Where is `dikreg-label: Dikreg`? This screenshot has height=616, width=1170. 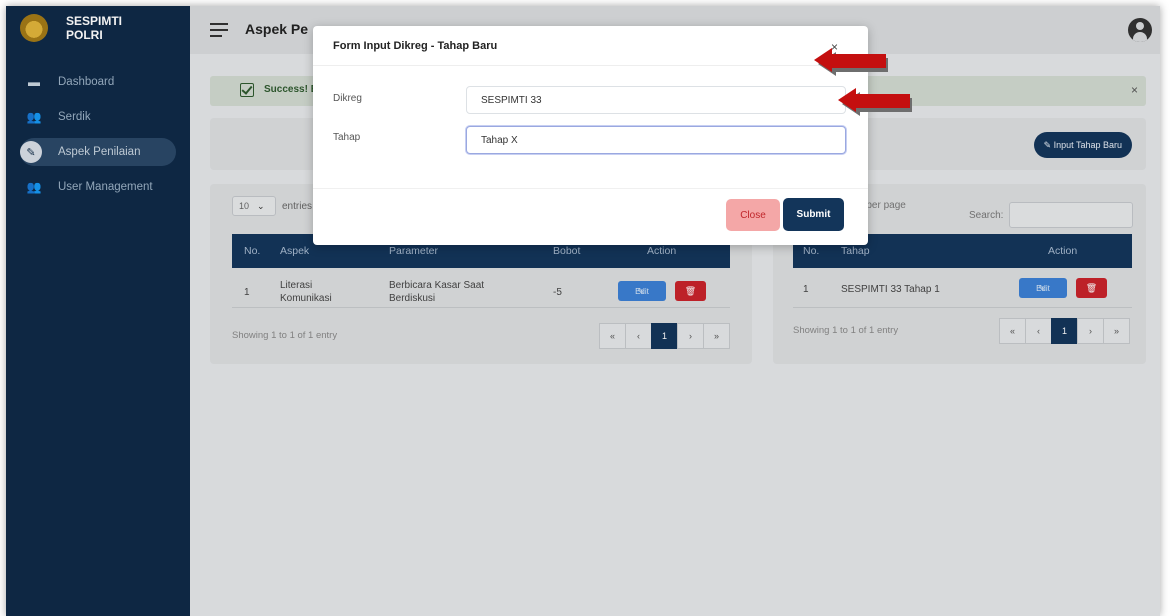 dikreg-label: Dikreg is located at coordinates (347, 98).